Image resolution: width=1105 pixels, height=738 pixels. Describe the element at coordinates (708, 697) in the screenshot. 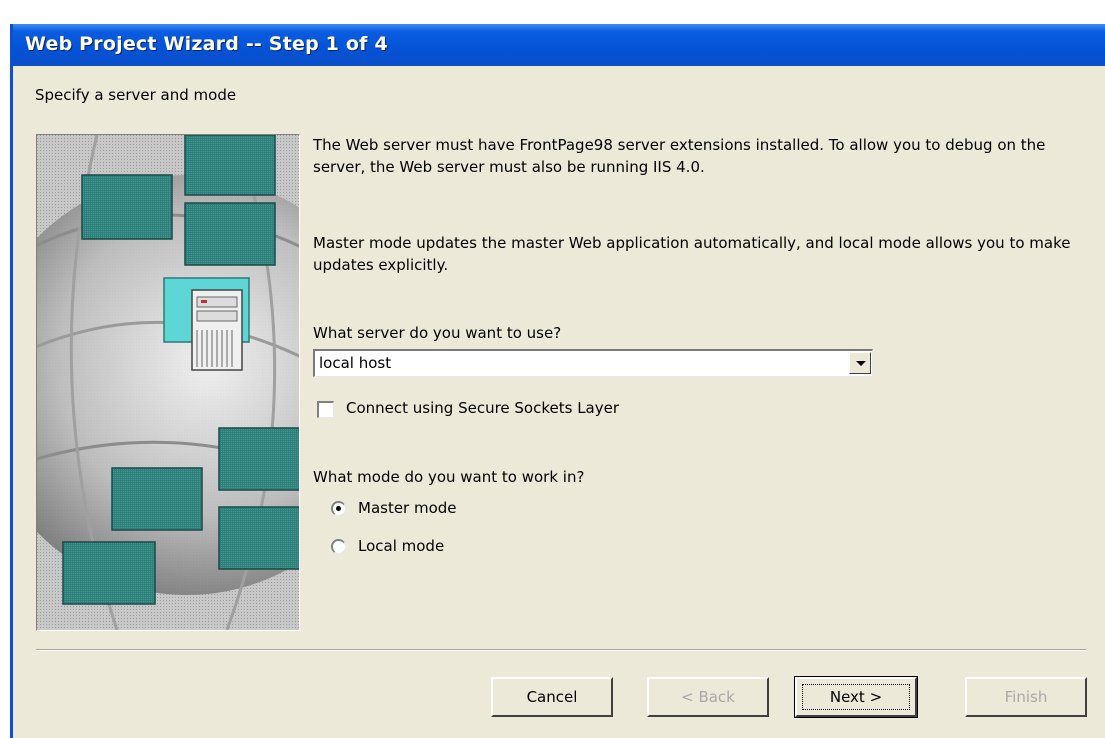

I see `back-button: < Back` at that location.